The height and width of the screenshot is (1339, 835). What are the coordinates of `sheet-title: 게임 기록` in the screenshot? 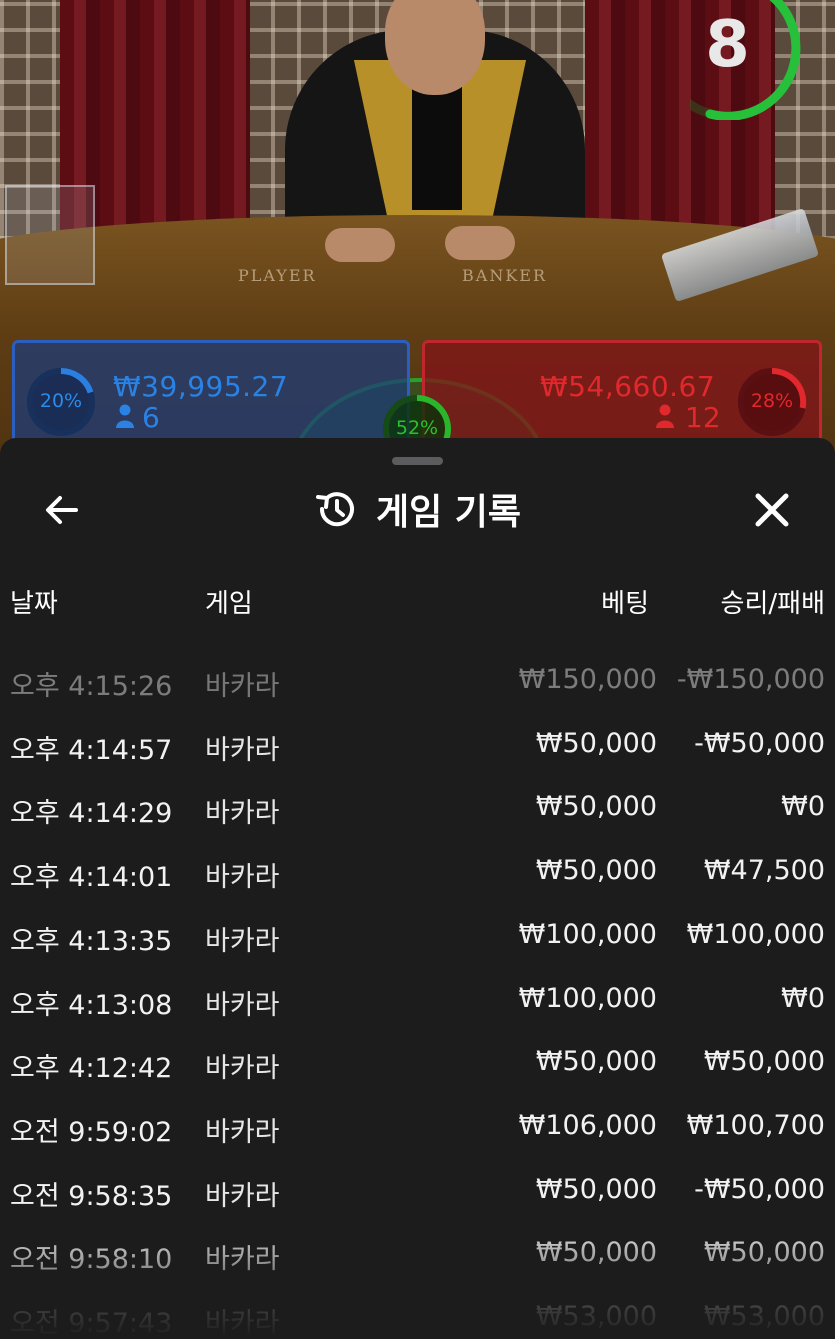 It's located at (448, 512).